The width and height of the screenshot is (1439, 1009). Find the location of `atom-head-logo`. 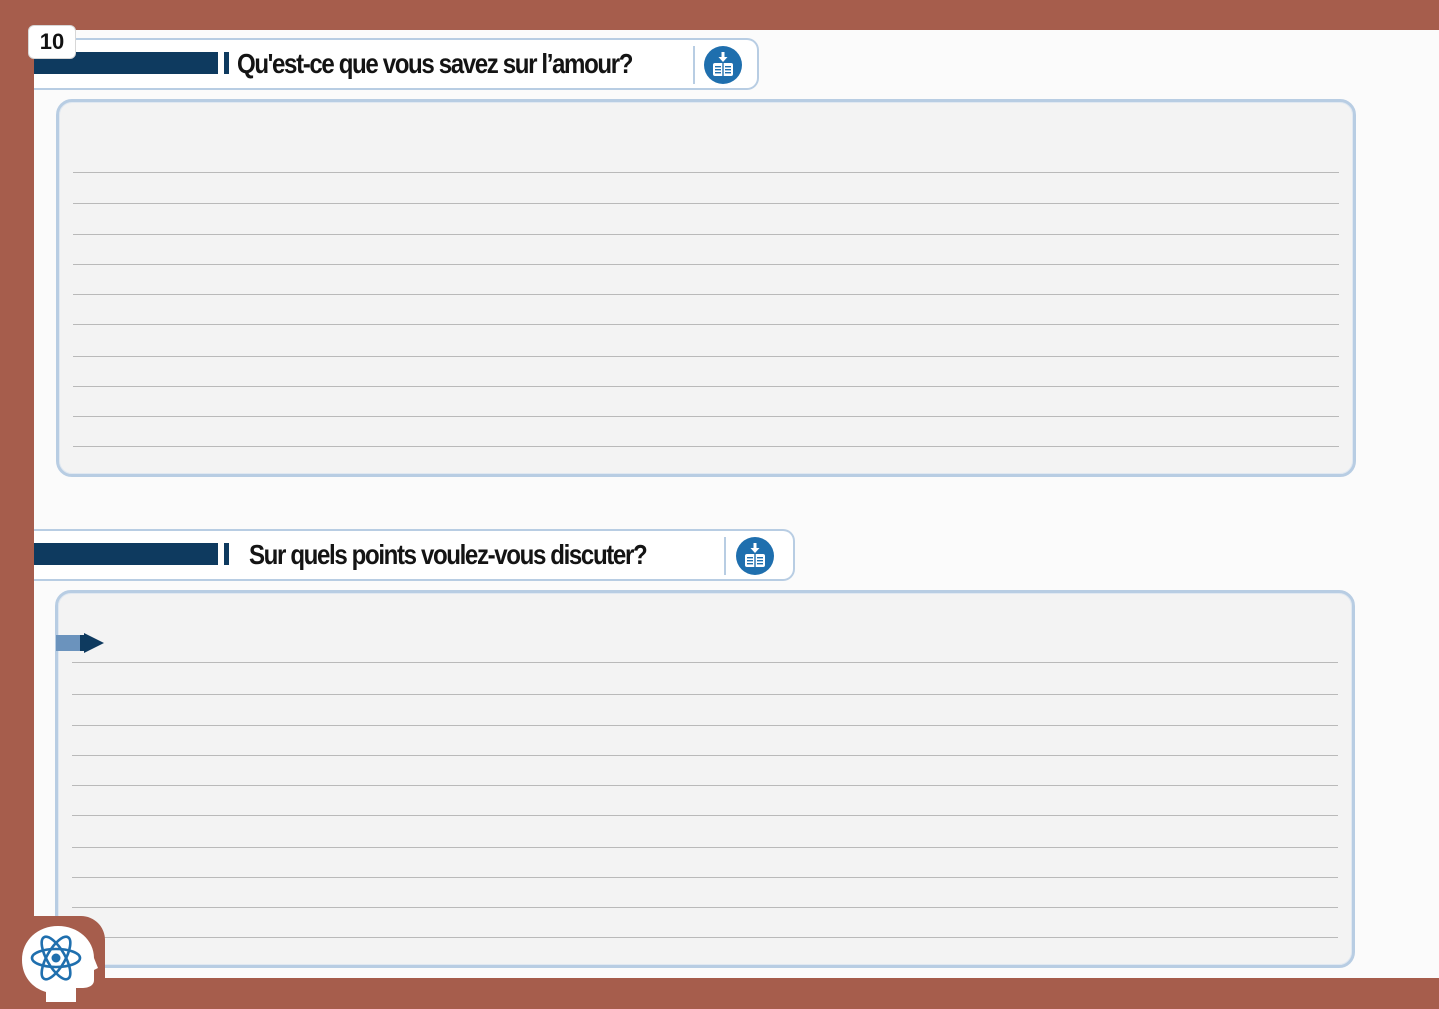

atom-head-logo is located at coordinates (58, 963).